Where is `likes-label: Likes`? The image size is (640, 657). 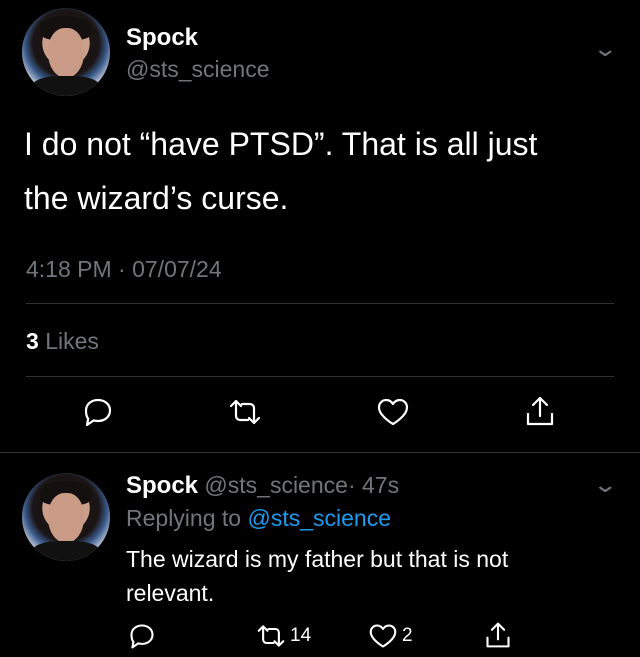
likes-label: Likes is located at coordinates (72, 341).